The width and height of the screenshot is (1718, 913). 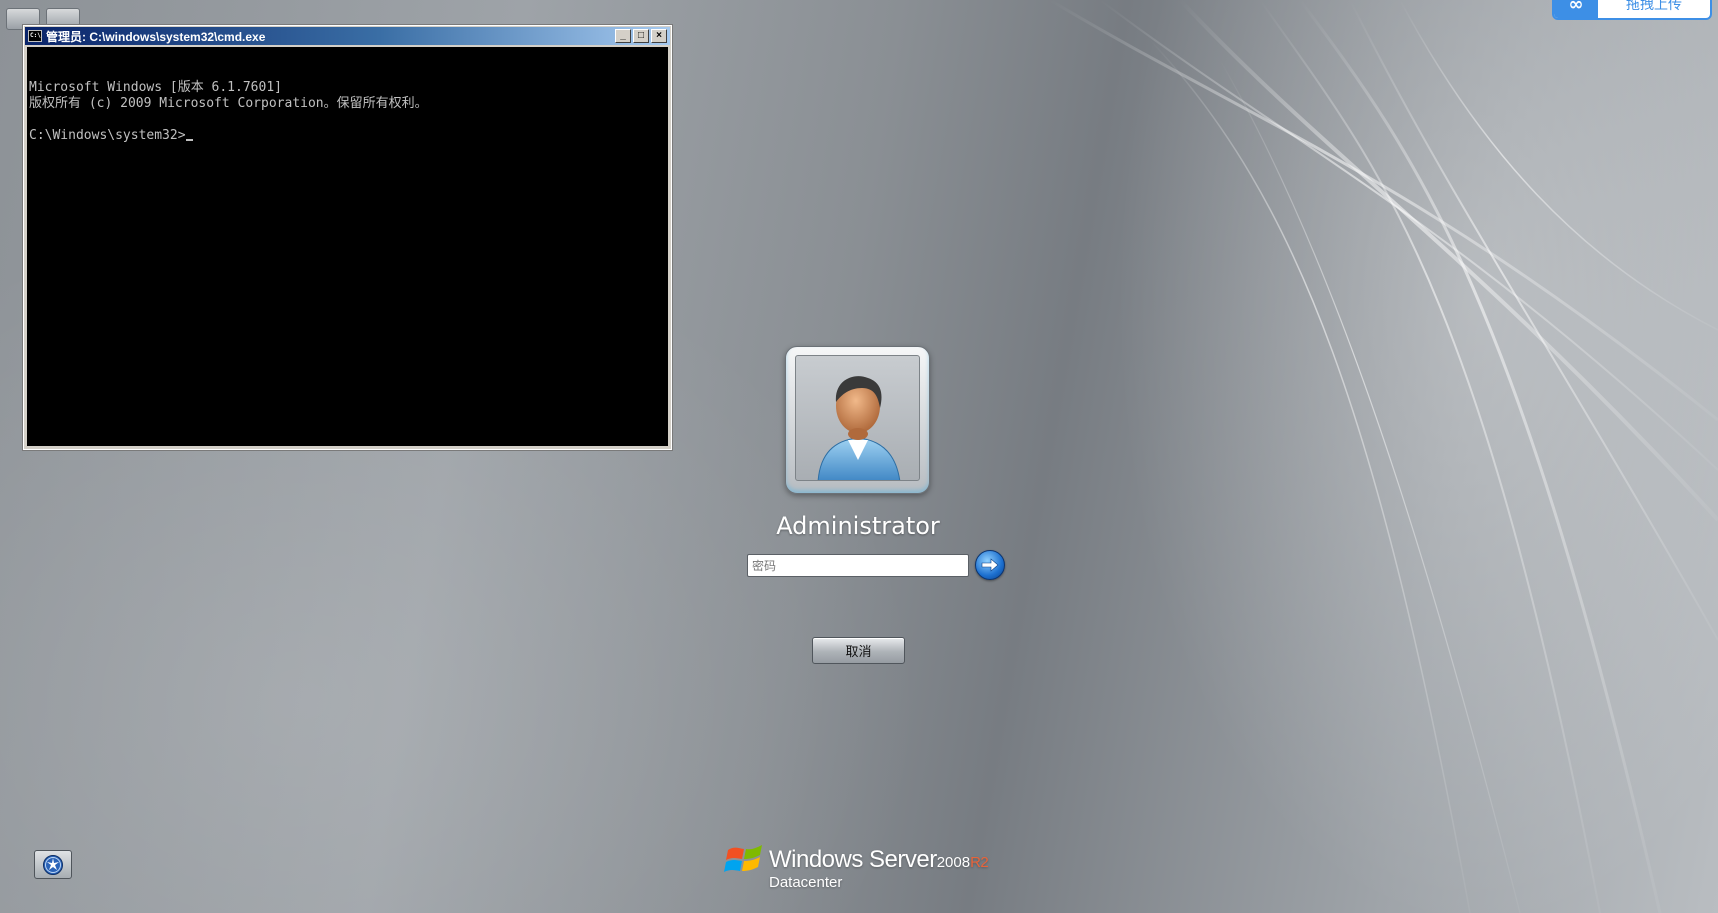 I want to click on console-line: Microsoft Windows [版本 6.1.7601], so click(x=155, y=87).